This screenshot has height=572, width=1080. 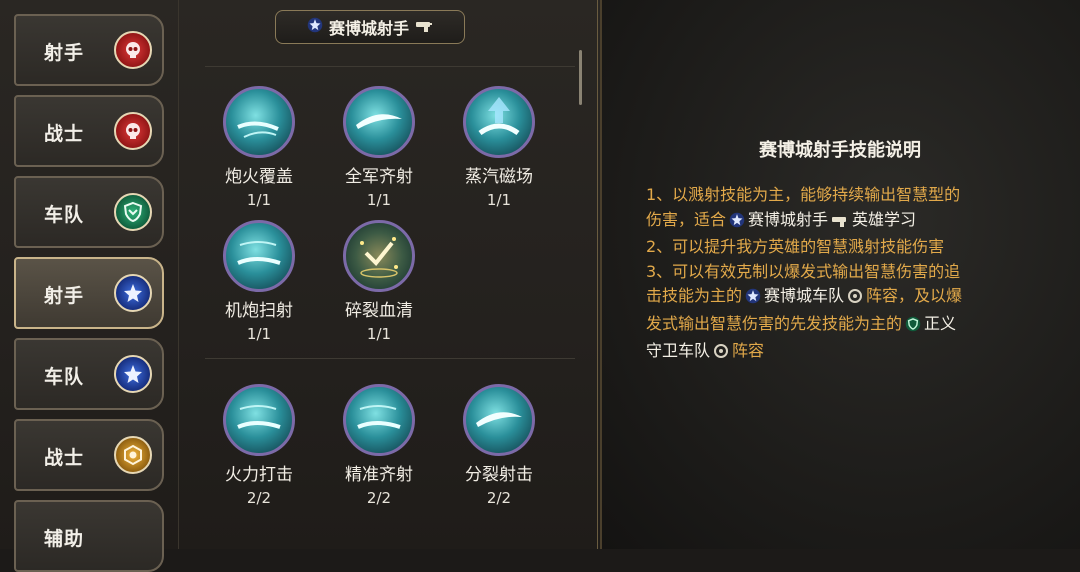 What do you see at coordinates (841, 353) in the screenshot?
I see `description-line: 守卫车队 阵容` at bounding box center [841, 353].